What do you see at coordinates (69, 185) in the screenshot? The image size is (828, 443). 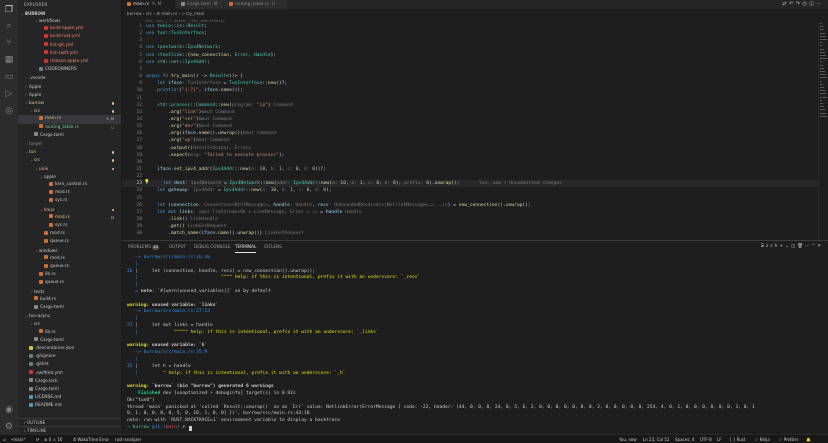 I see `tree-item: kern_control.rs` at bounding box center [69, 185].